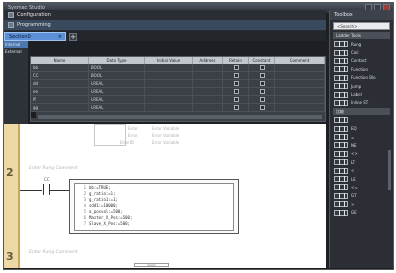  I want to click on col-data-type: Data Type, so click(117, 60).